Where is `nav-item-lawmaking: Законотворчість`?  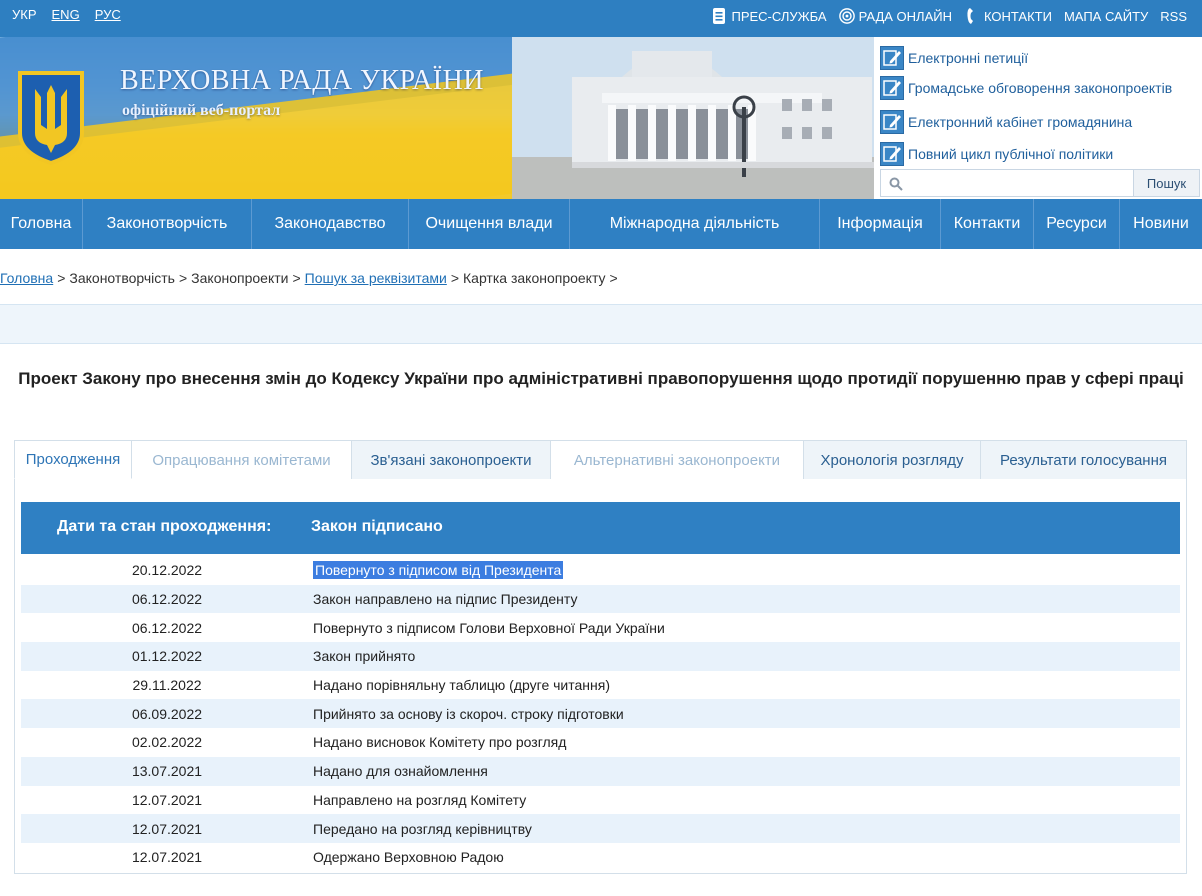
nav-item-lawmaking: Законотворчість is located at coordinates (167, 224).